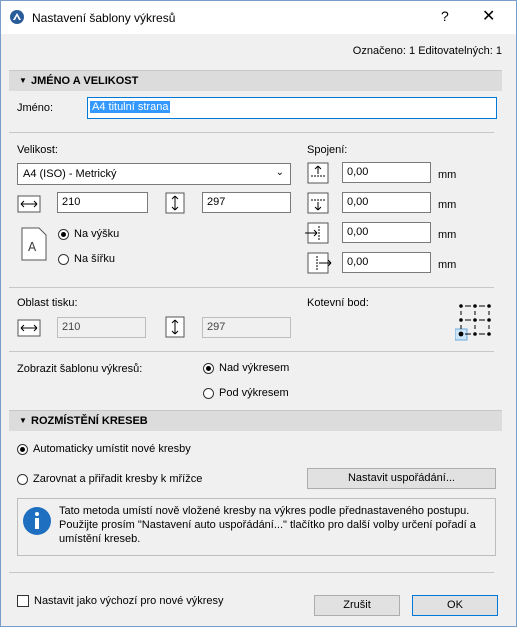 The image size is (517, 627). I want to click on margin-top-input: 0,00, so click(386, 172).